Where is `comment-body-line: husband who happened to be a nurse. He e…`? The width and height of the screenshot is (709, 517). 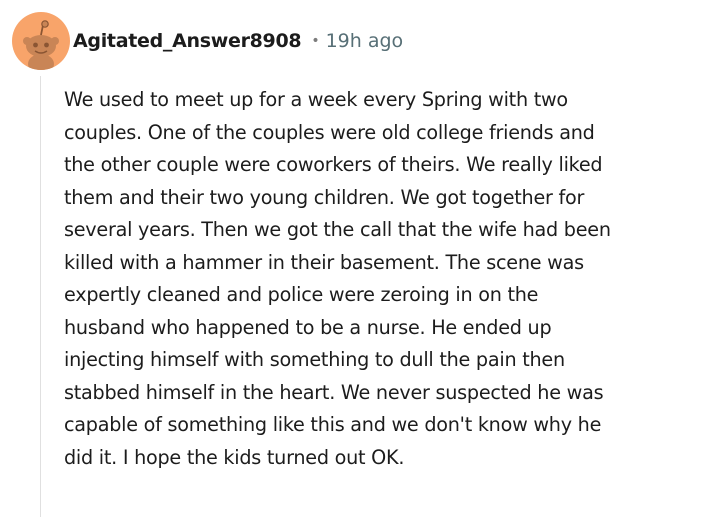 comment-body-line: husband who happened to be a nurse. He e… is located at coordinates (308, 327).